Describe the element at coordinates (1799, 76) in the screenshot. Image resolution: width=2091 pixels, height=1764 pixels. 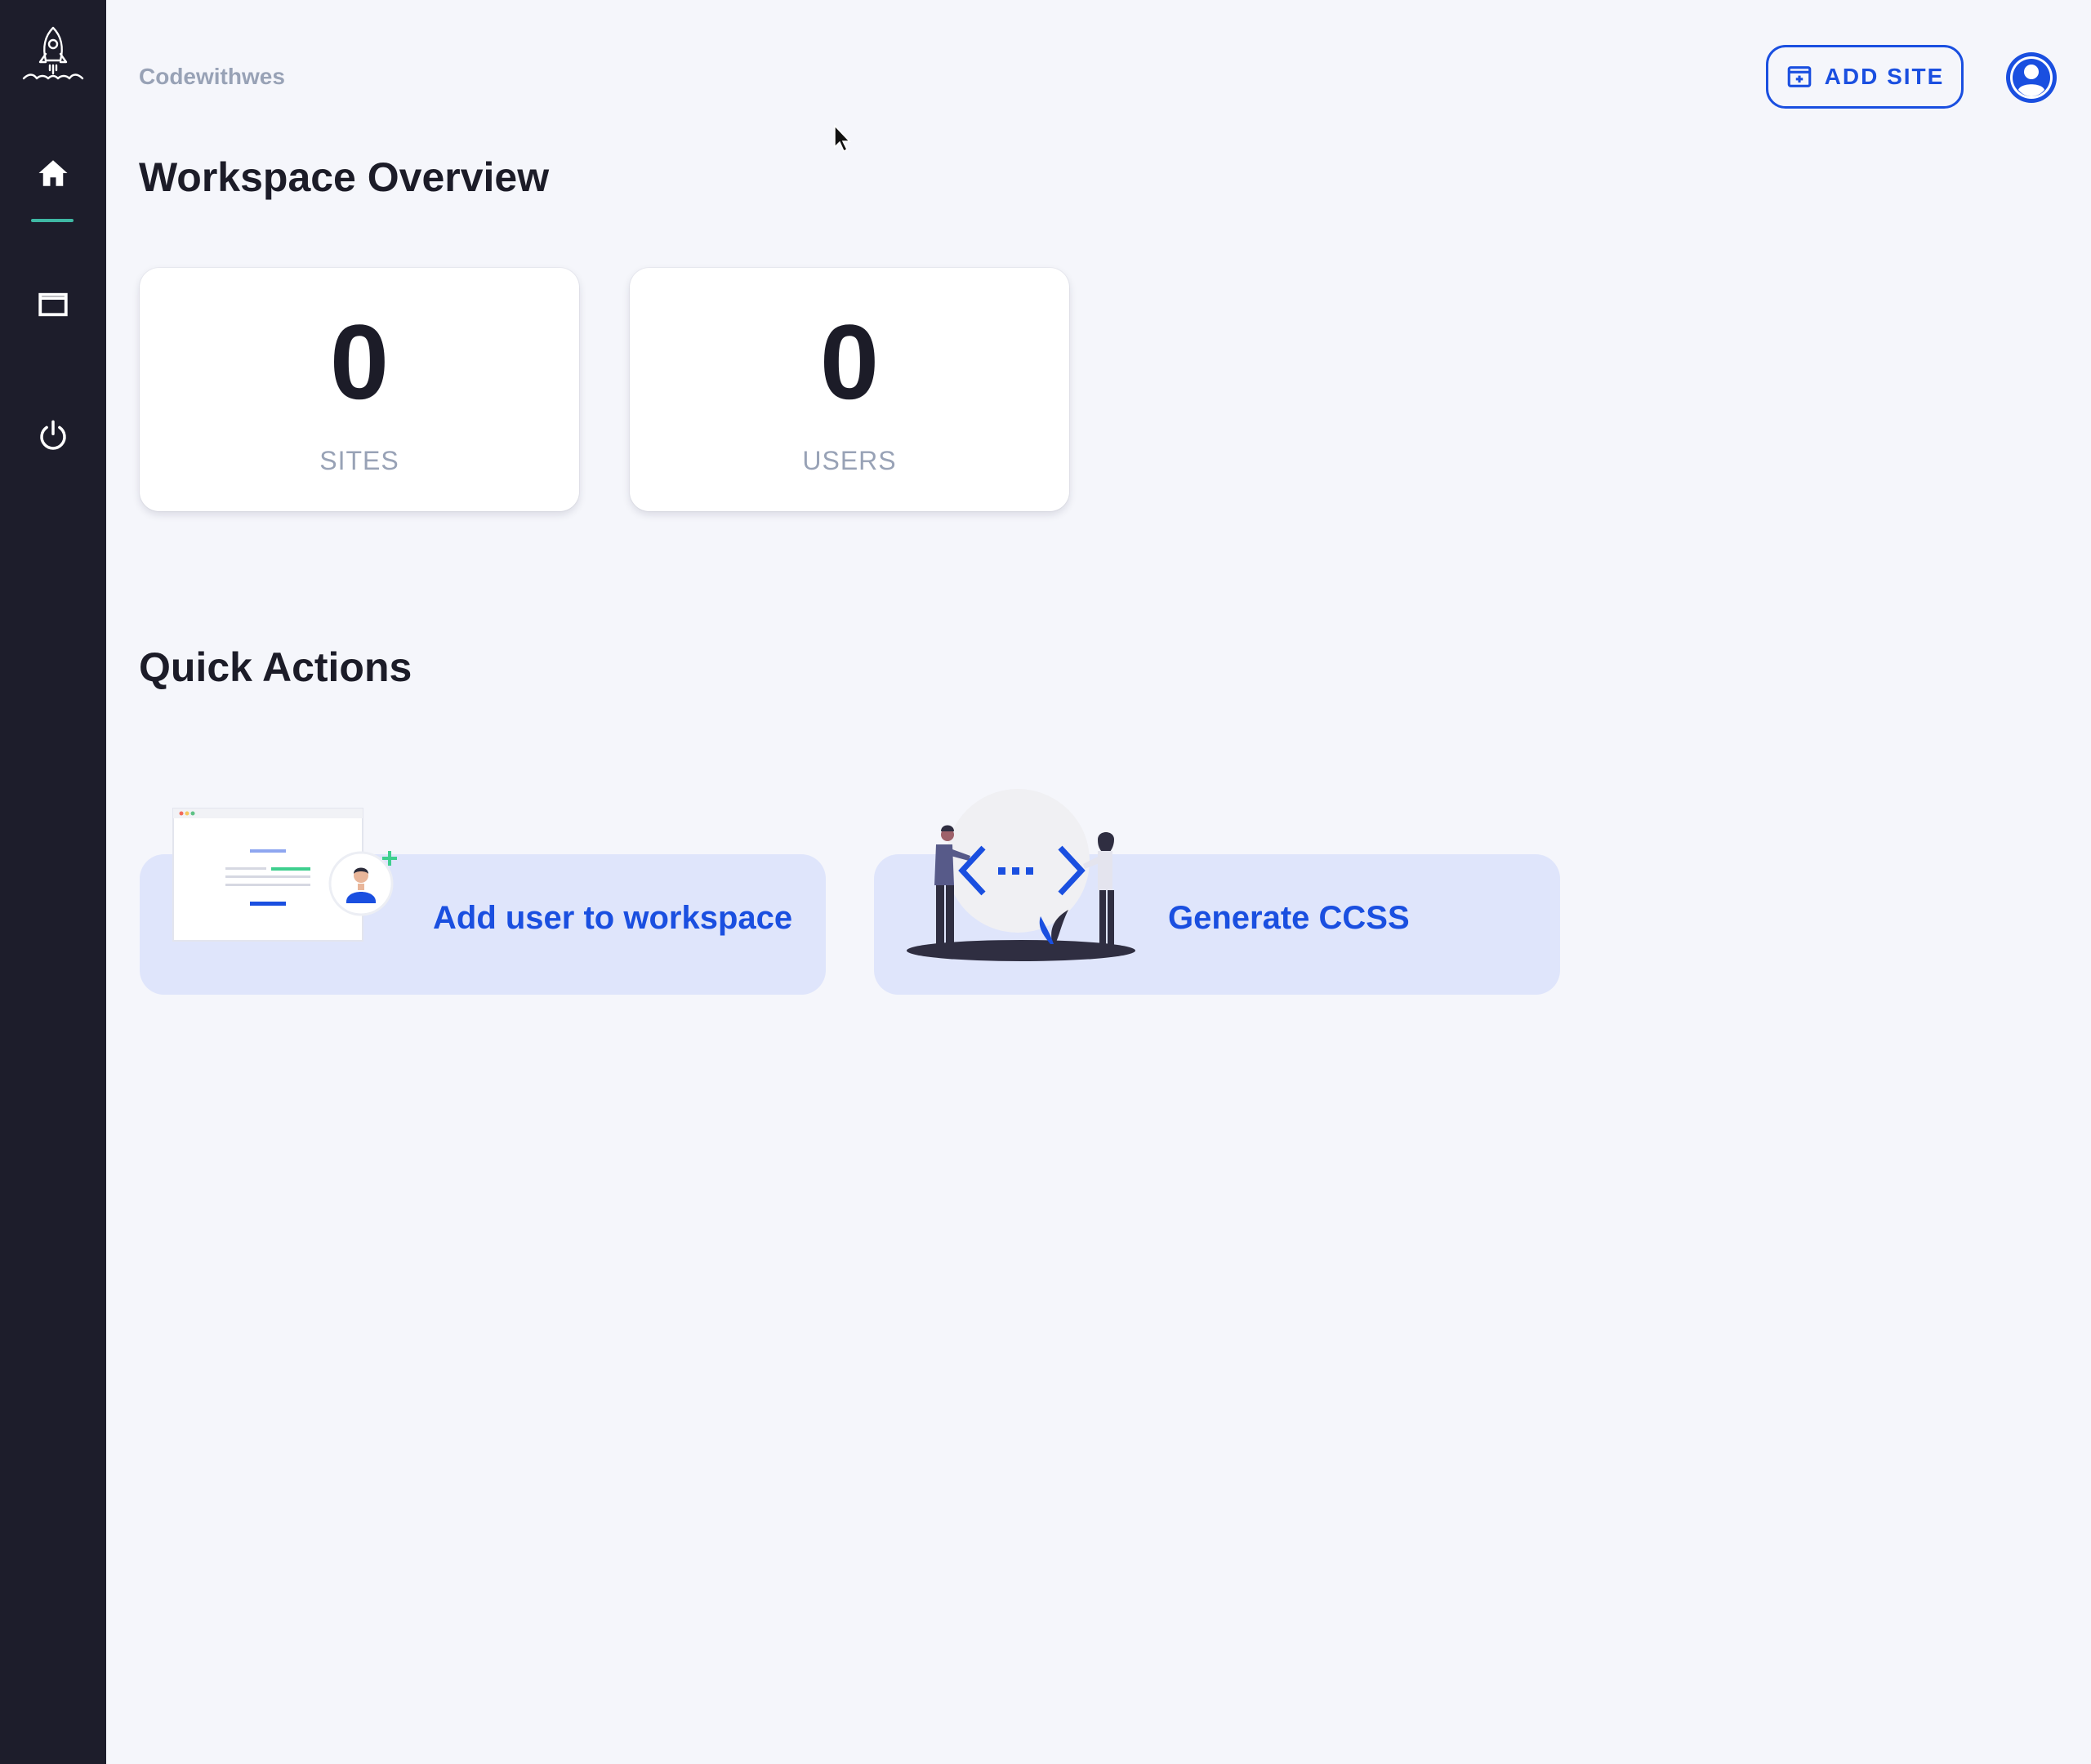
I see `add-window-icon` at that location.